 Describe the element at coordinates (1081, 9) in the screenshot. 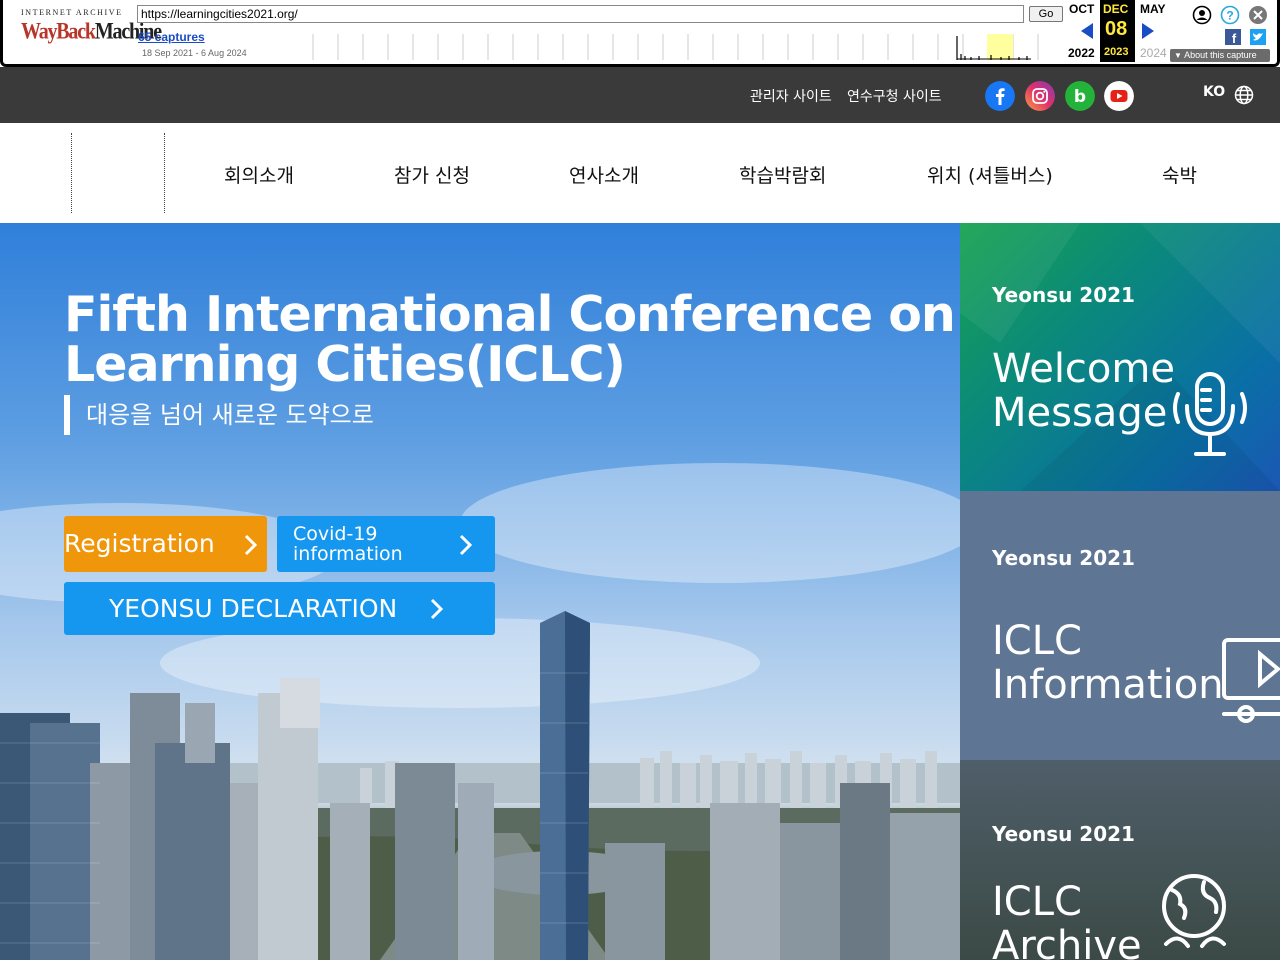

I see `wayback-prev-month: OCT` at that location.